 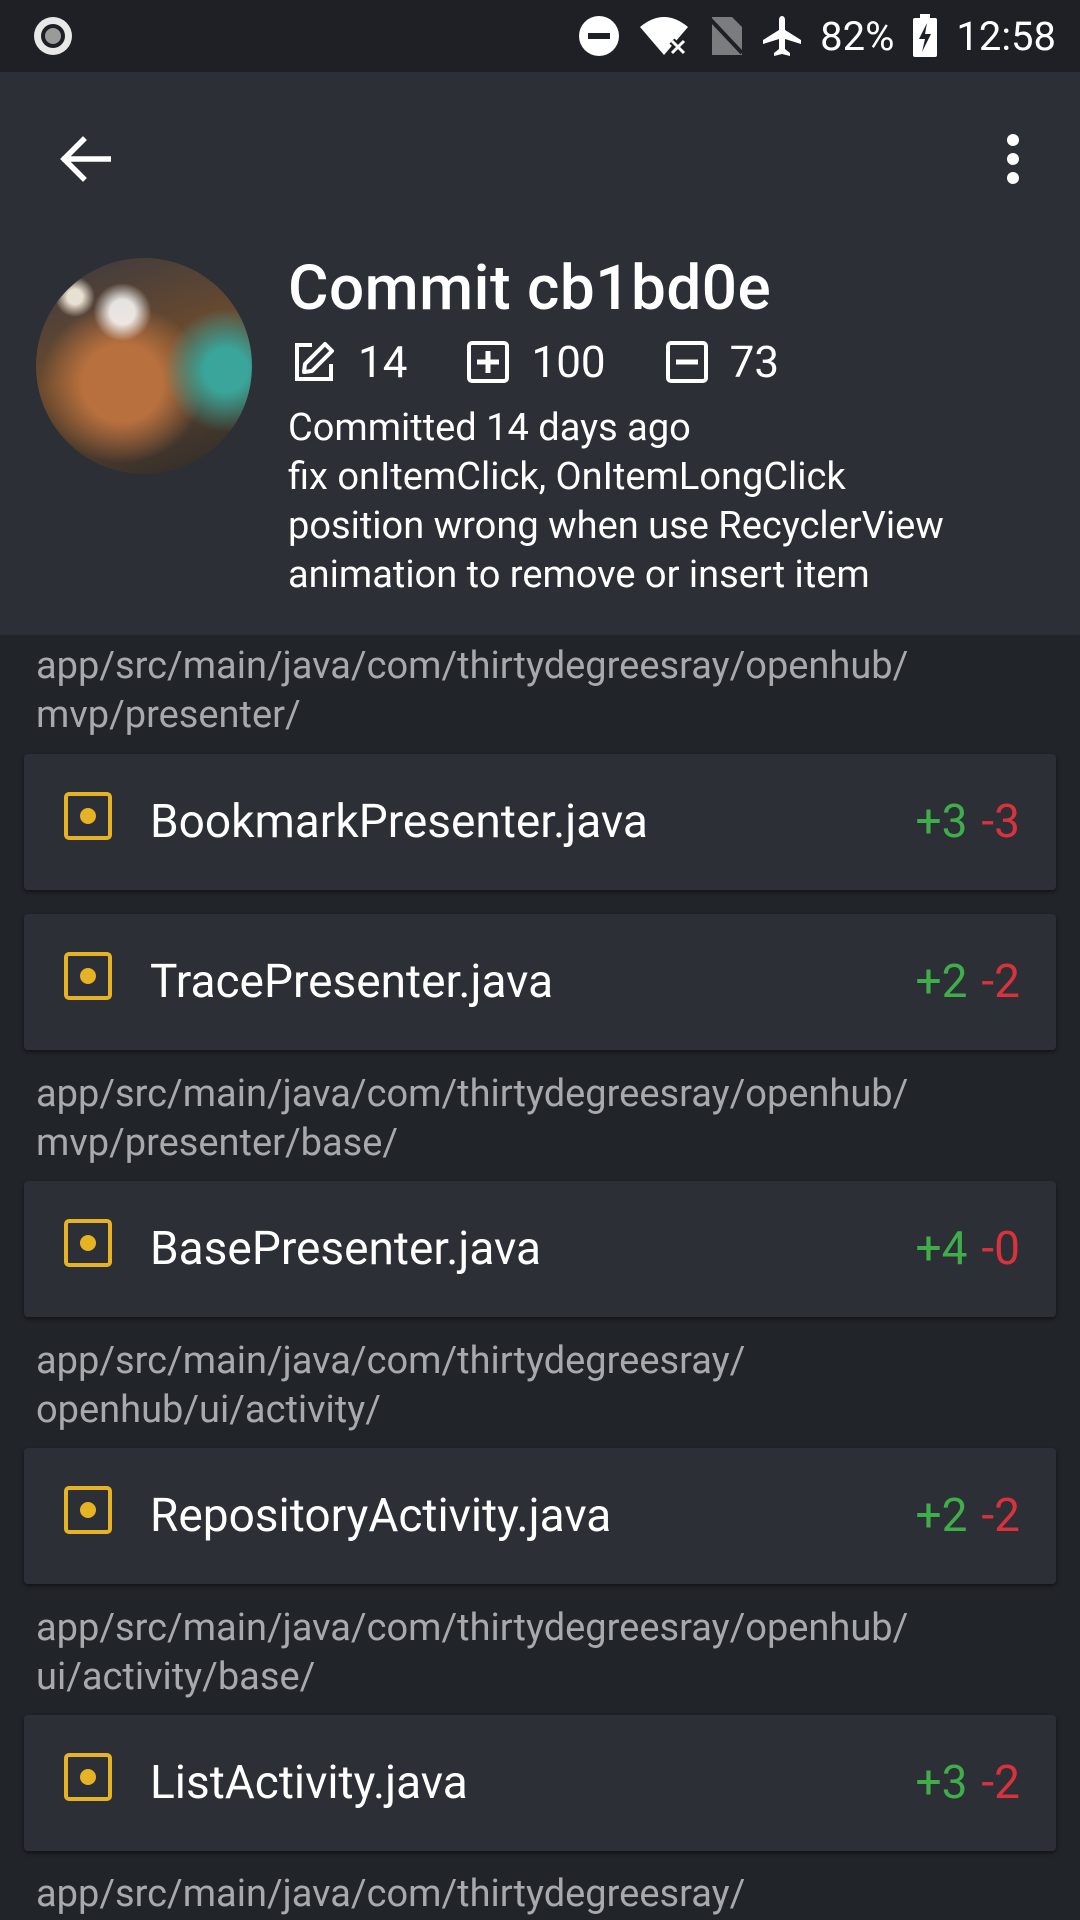 What do you see at coordinates (567, 477) in the screenshot?
I see `commit-message-line: fix onItemClick, OnItemLongClick` at bounding box center [567, 477].